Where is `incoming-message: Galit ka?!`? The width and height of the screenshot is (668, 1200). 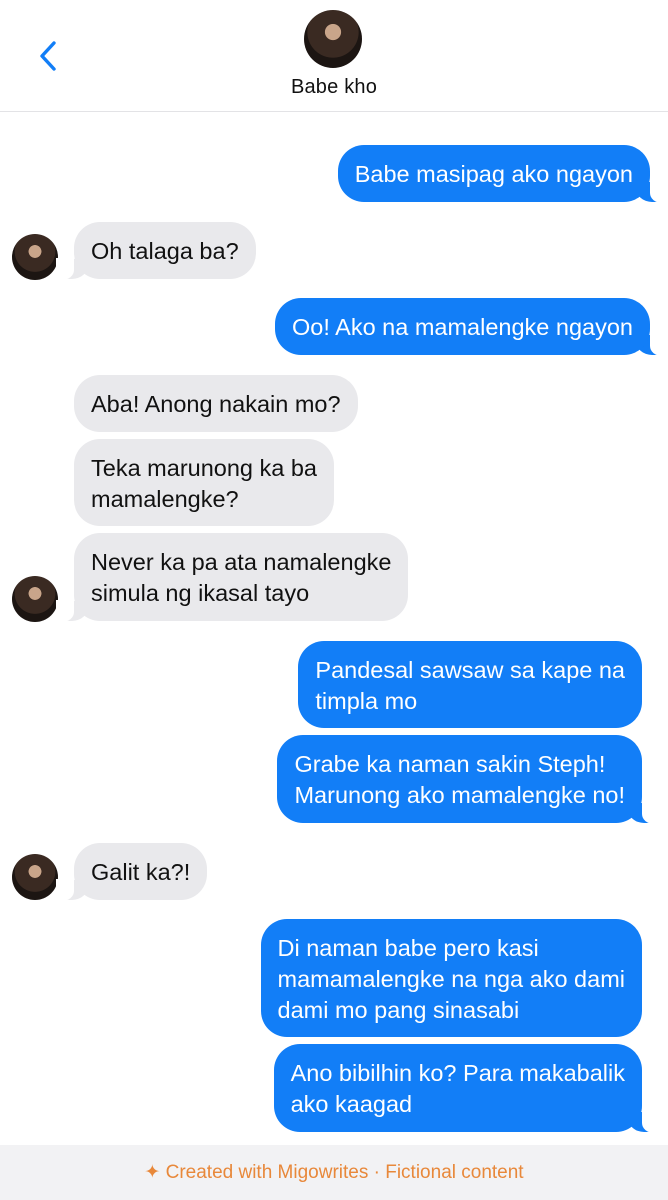
incoming-message: Galit ka?! is located at coordinates (131, 872).